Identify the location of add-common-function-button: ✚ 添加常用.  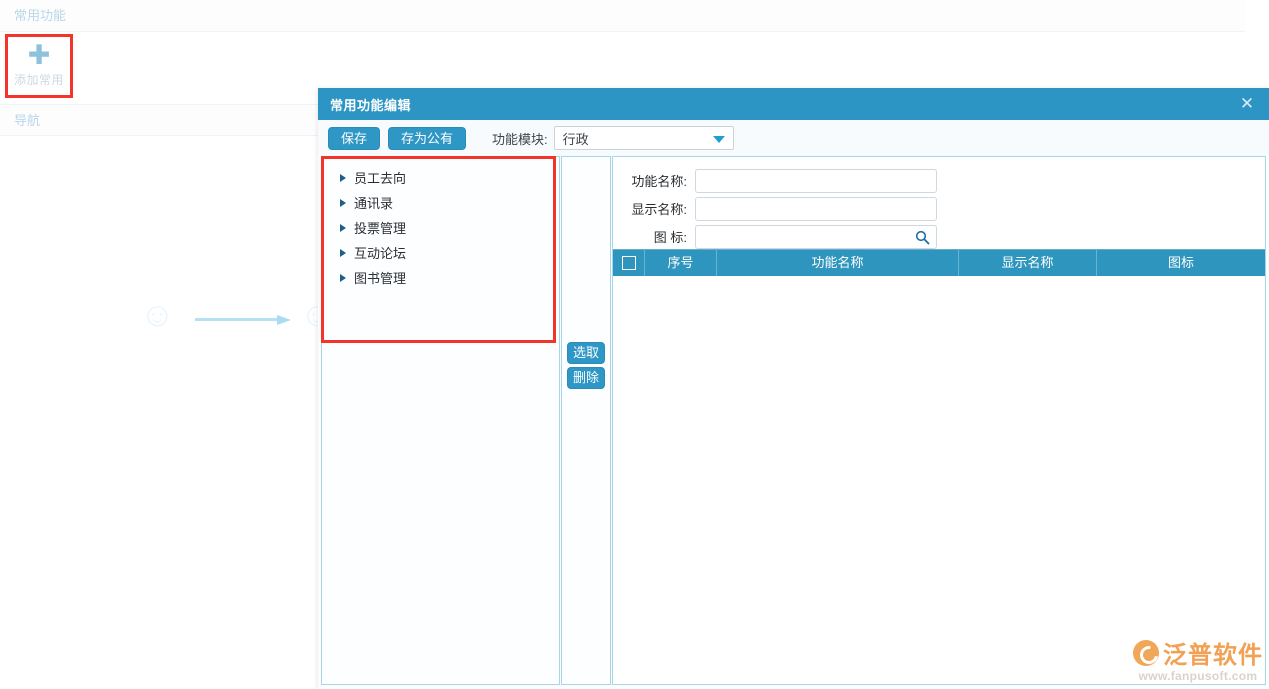
(39, 65).